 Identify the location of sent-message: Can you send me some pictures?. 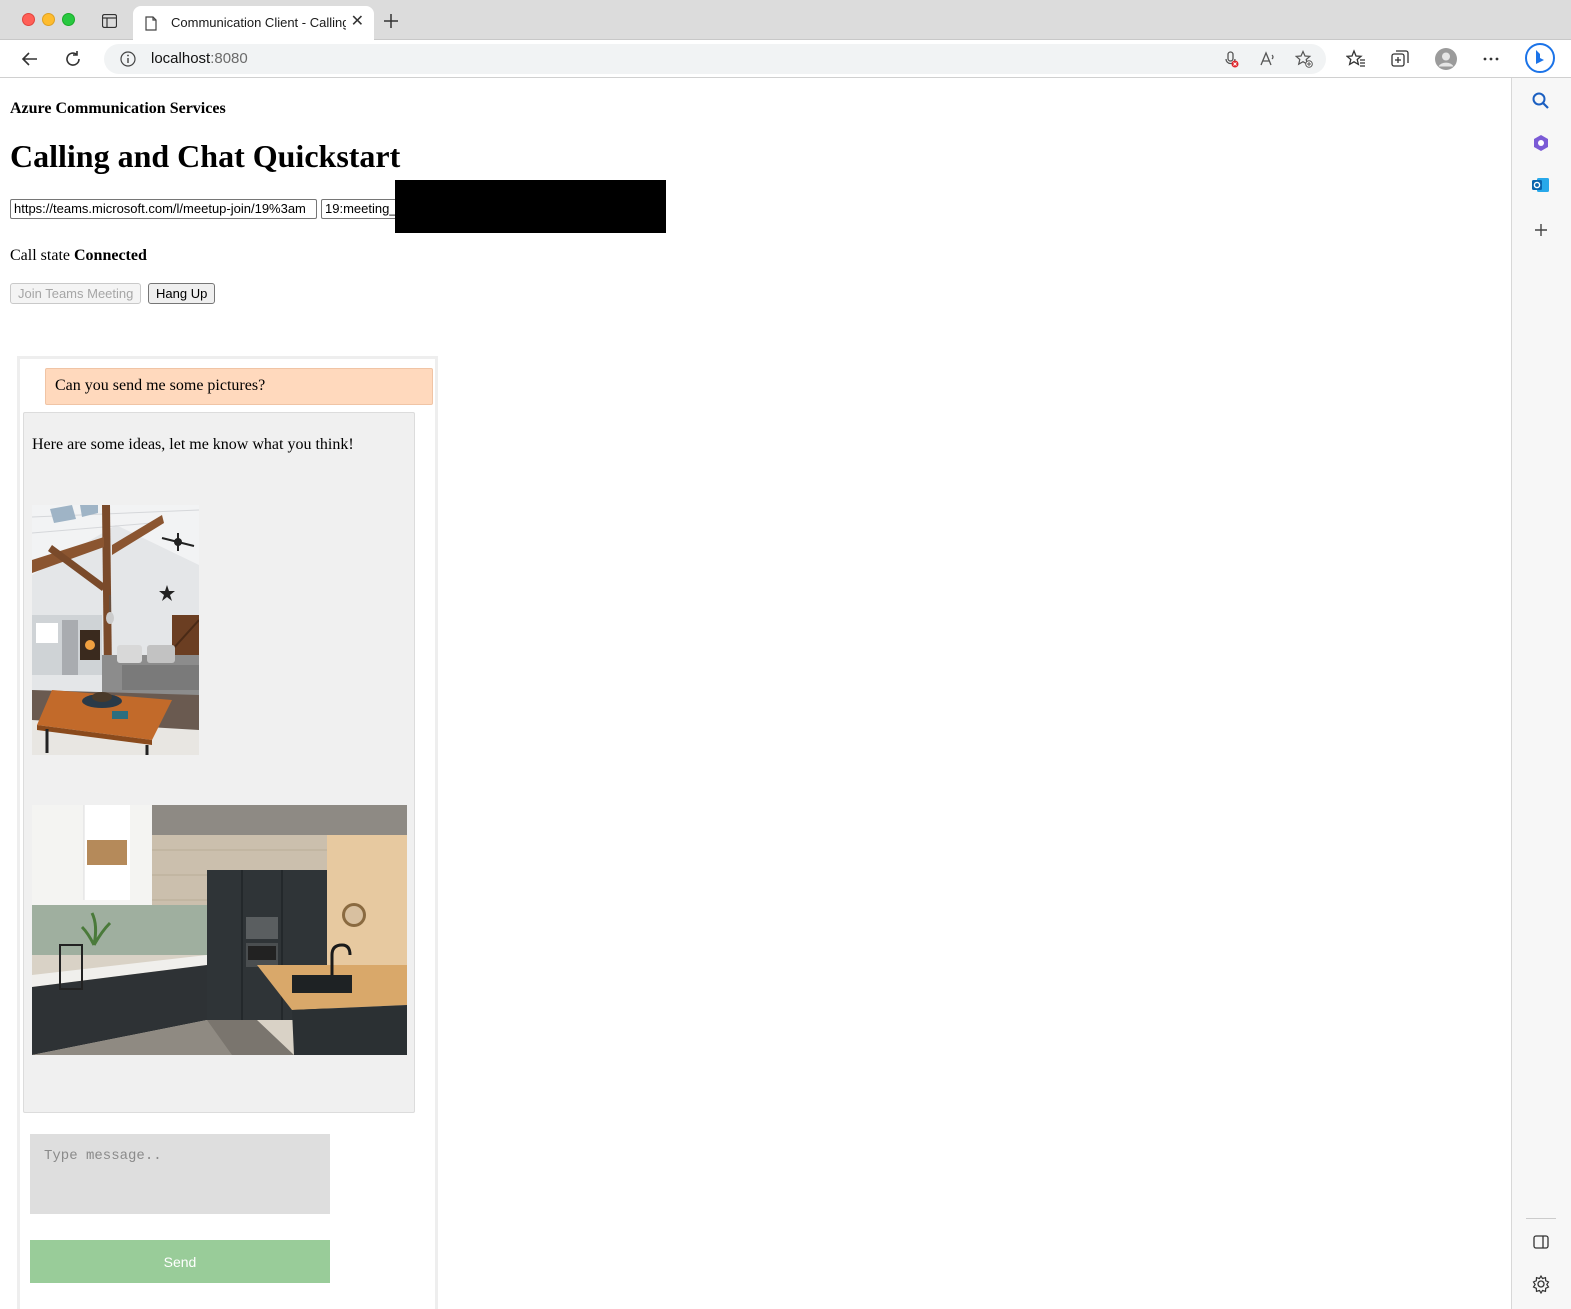
(239, 386).